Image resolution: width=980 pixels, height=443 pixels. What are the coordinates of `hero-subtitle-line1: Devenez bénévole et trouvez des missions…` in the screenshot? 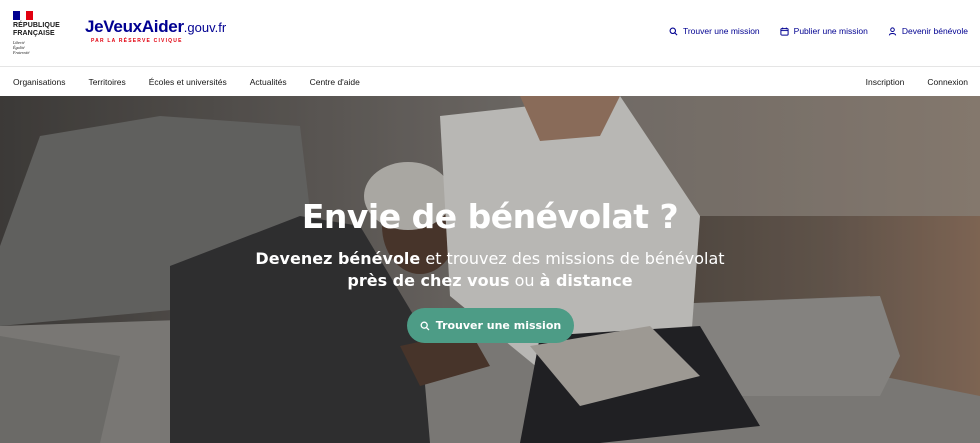 It's located at (490, 258).